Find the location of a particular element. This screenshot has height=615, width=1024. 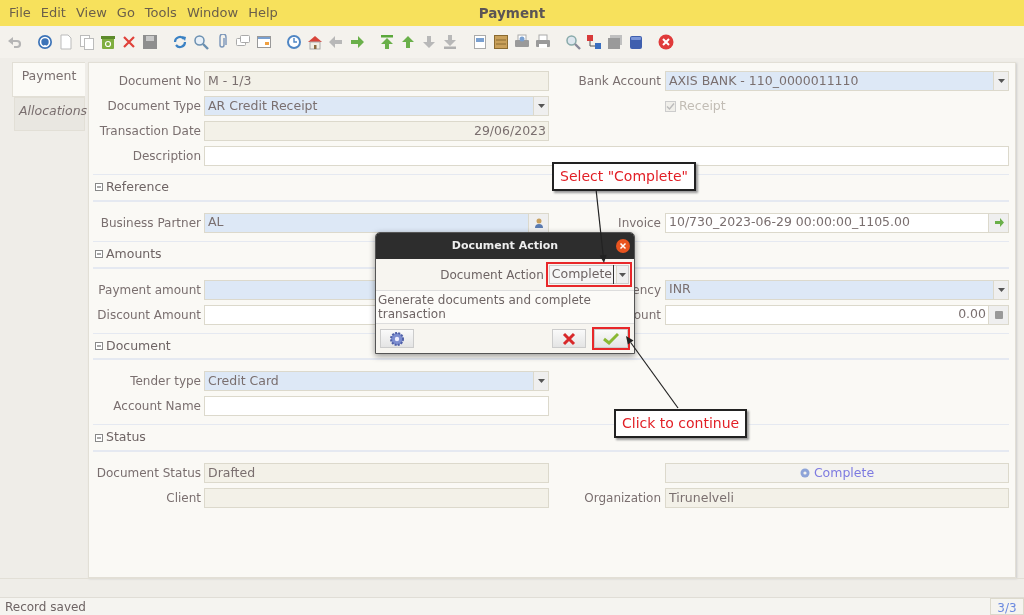

record-counter: 3/3 is located at coordinates (1007, 606).